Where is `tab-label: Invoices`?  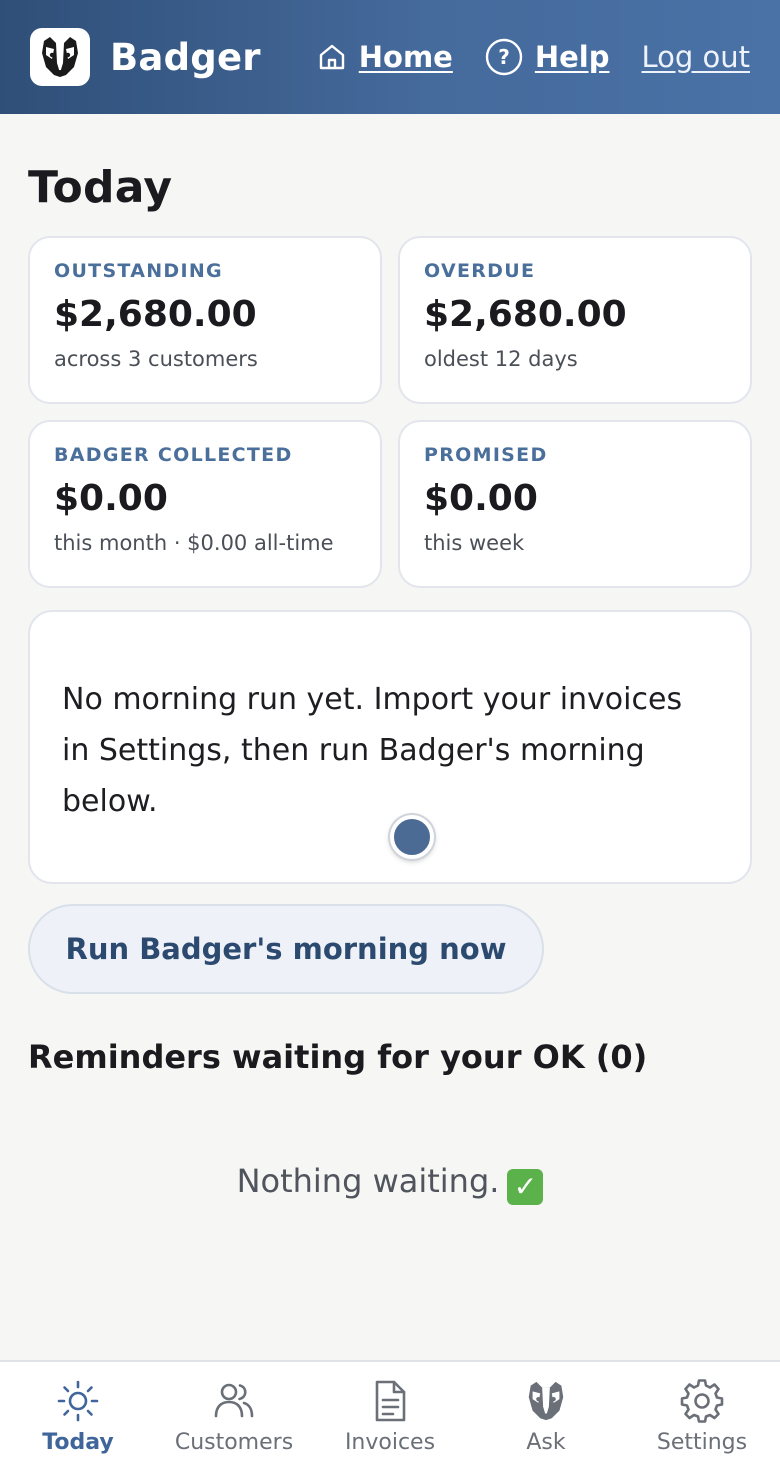
tab-label: Invoices is located at coordinates (390, 1442).